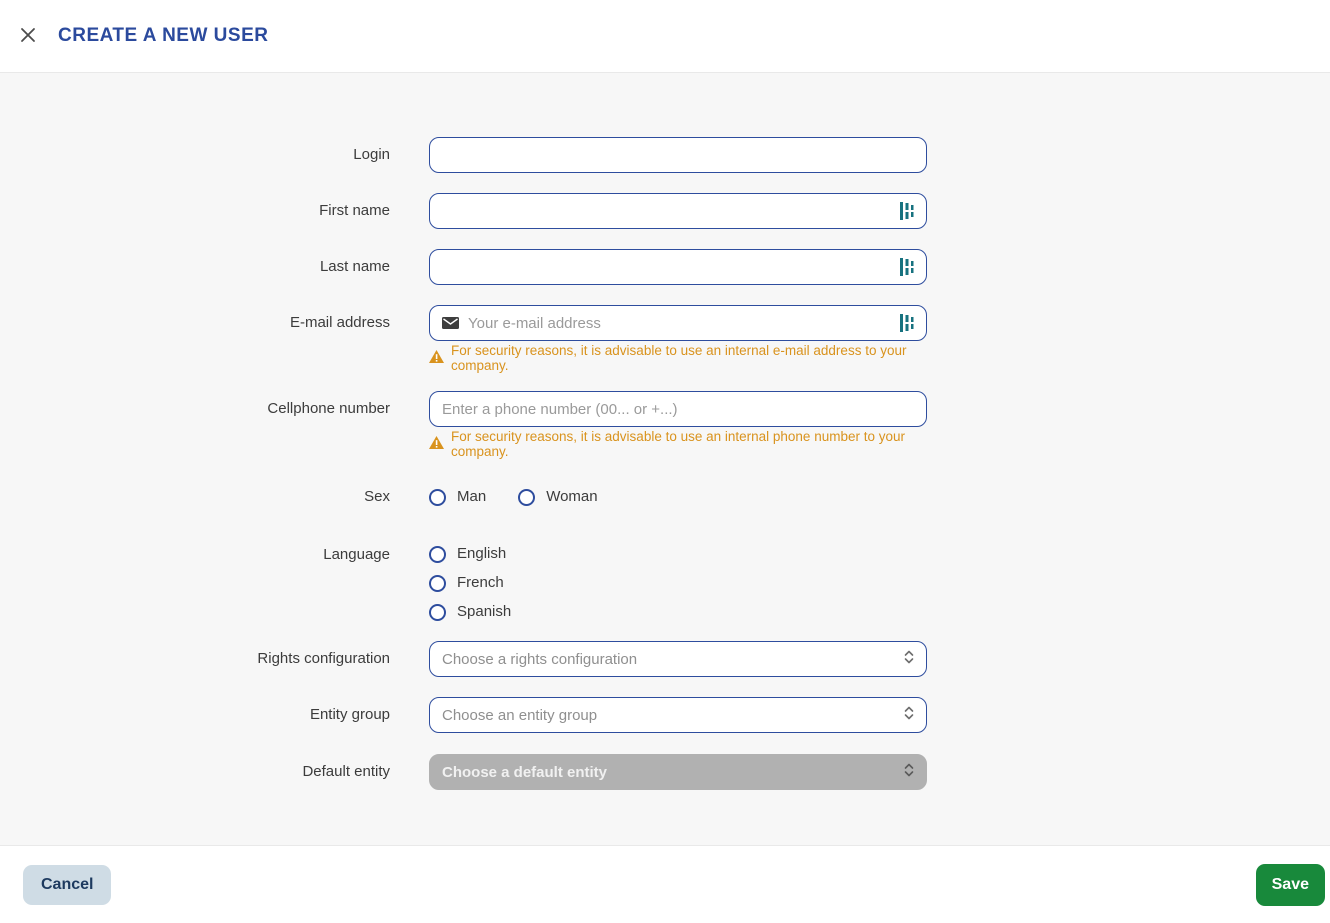 The image size is (1330, 923). I want to click on entity-group-select: Choose an entity group, so click(678, 715).